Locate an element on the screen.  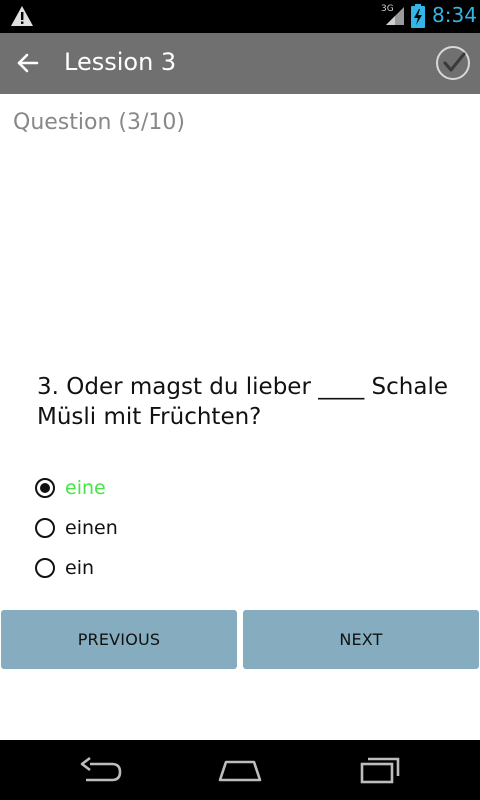
warning-triangle-icon is located at coordinates (22, 16).